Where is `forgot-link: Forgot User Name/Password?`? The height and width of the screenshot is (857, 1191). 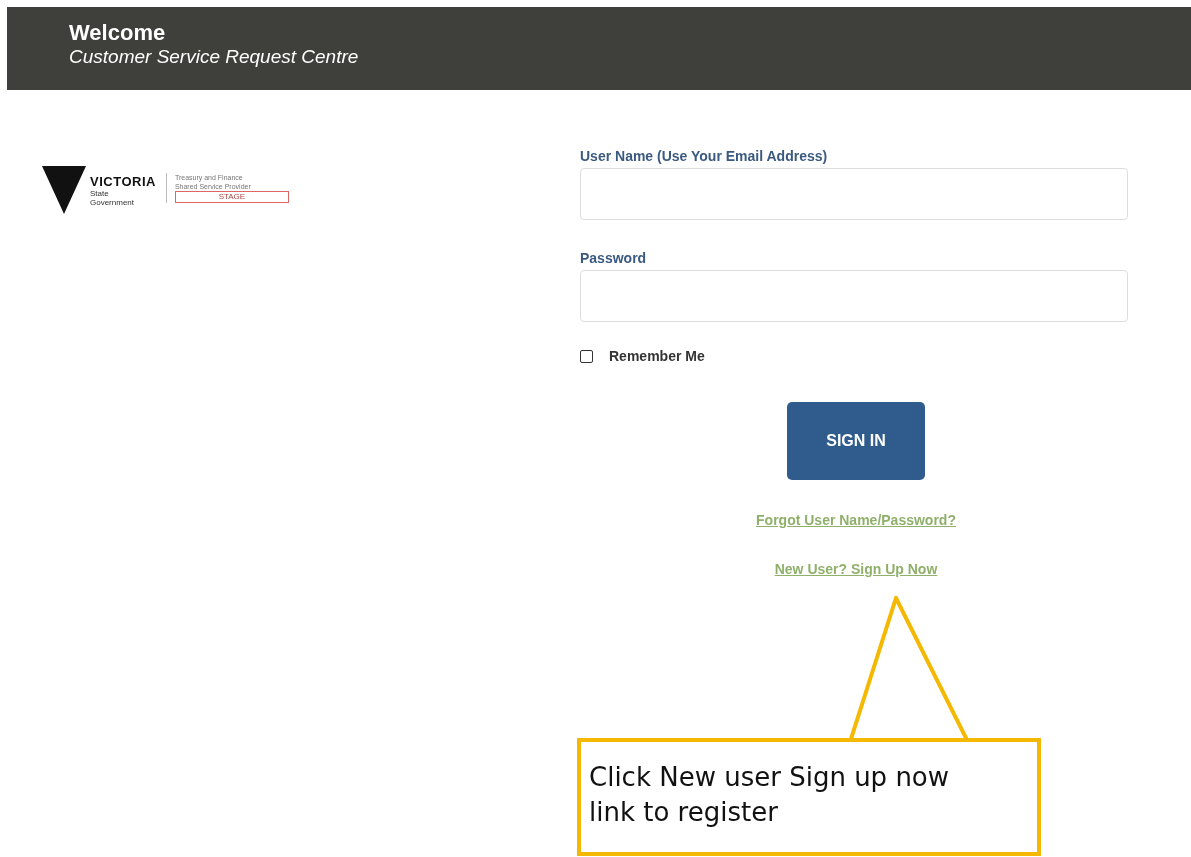 forgot-link: Forgot User Name/Password? is located at coordinates (856, 520).